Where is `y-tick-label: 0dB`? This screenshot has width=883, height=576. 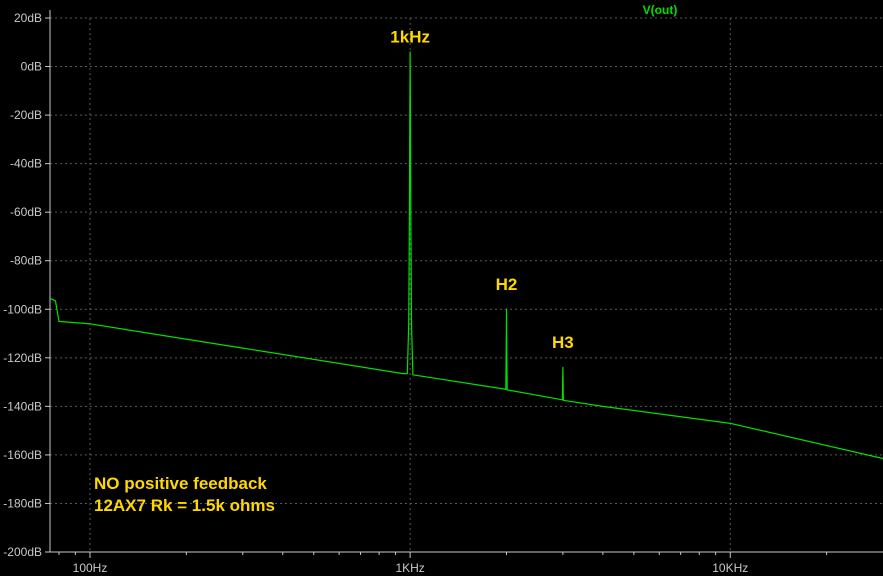
y-tick-label: 0dB is located at coordinates (31, 67).